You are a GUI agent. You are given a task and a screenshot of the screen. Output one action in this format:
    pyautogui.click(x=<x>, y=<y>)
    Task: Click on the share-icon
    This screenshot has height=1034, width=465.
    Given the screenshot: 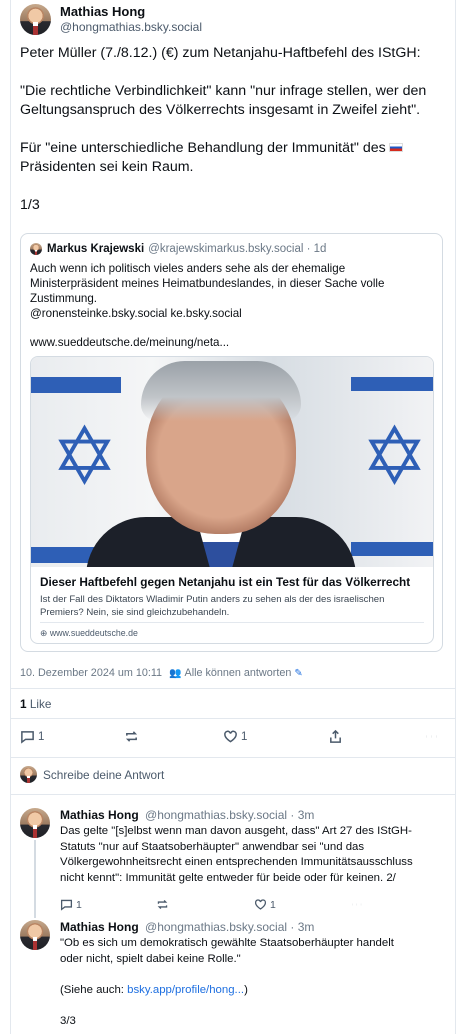 What is the action you would take?
    pyautogui.click(x=335, y=736)
    